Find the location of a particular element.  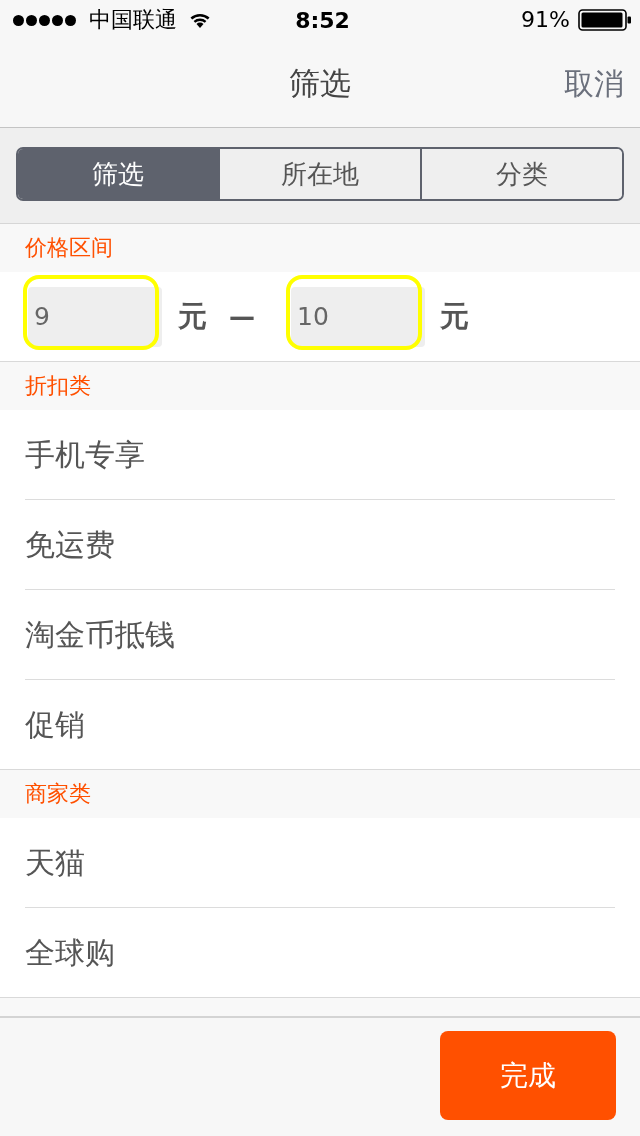

battery-icon is located at coordinates (605, 20).